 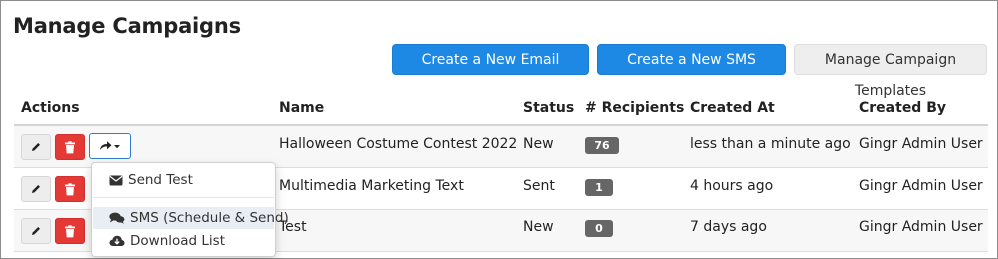 What do you see at coordinates (160, 180) in the screenshot?
I see `send-test-label: Send Test` at bounding box center [160, 180].